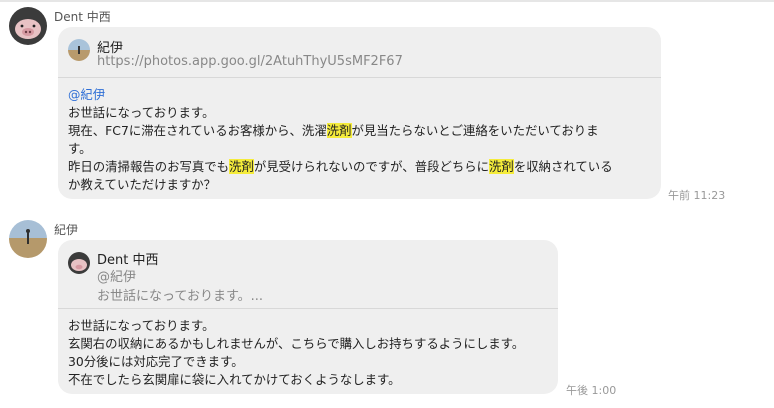 Image resolution: width=774 pixels, height=408 pixels. I want to click on body-line: 玄関右の収納にあるかもしれませんが、こちらで購入しお持ちするようにします。, so click(296, 343).